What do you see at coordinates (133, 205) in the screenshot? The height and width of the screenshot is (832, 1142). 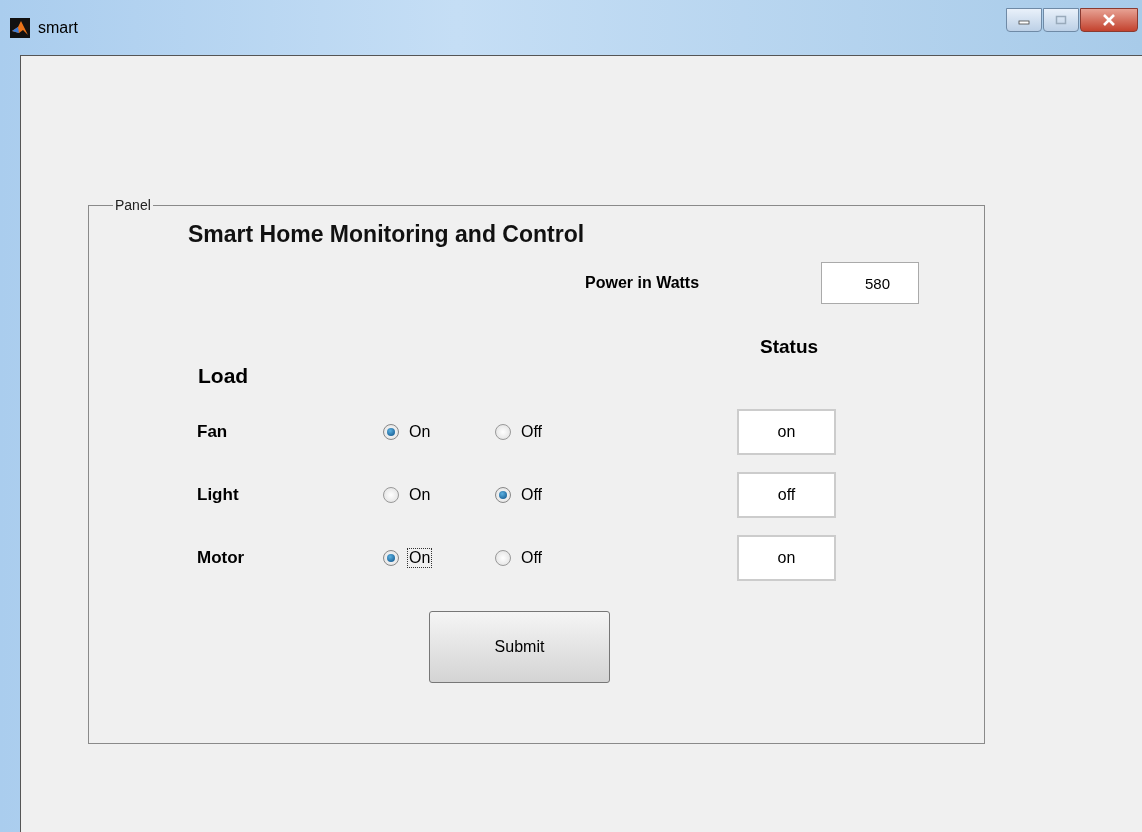 I see `panel-label: Panel` at bounding box center [133, 205].